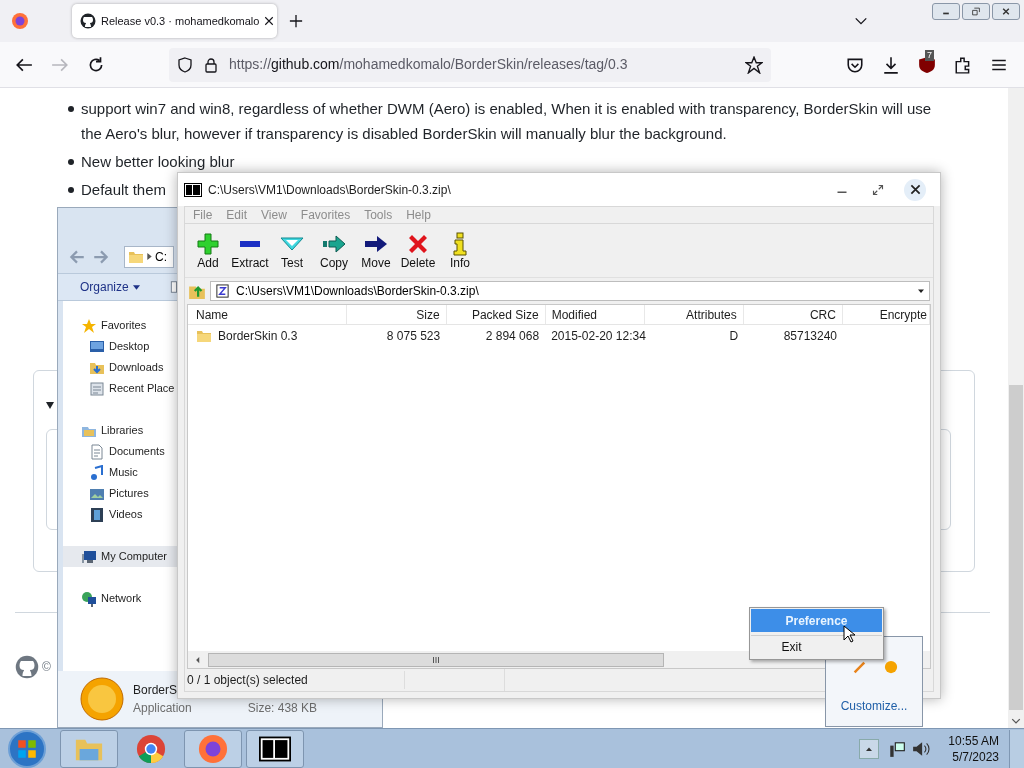 This screenshot has width=1024, height=768. Describe the element at coordinates (120, 472) in the screenshot. I see `nav-item: Music` at that location.